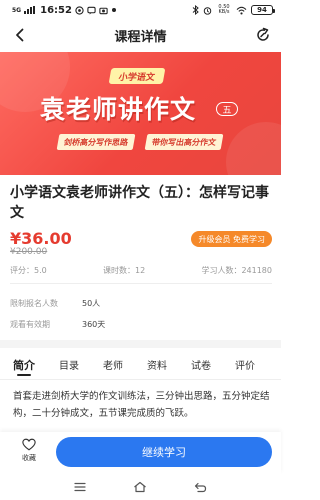 This screenshot has width=320, height=500. What do you see at coordinates (245, 365) in the screenshot?
I see `tab-reviews: 评价` at bounding box center [245, 365].